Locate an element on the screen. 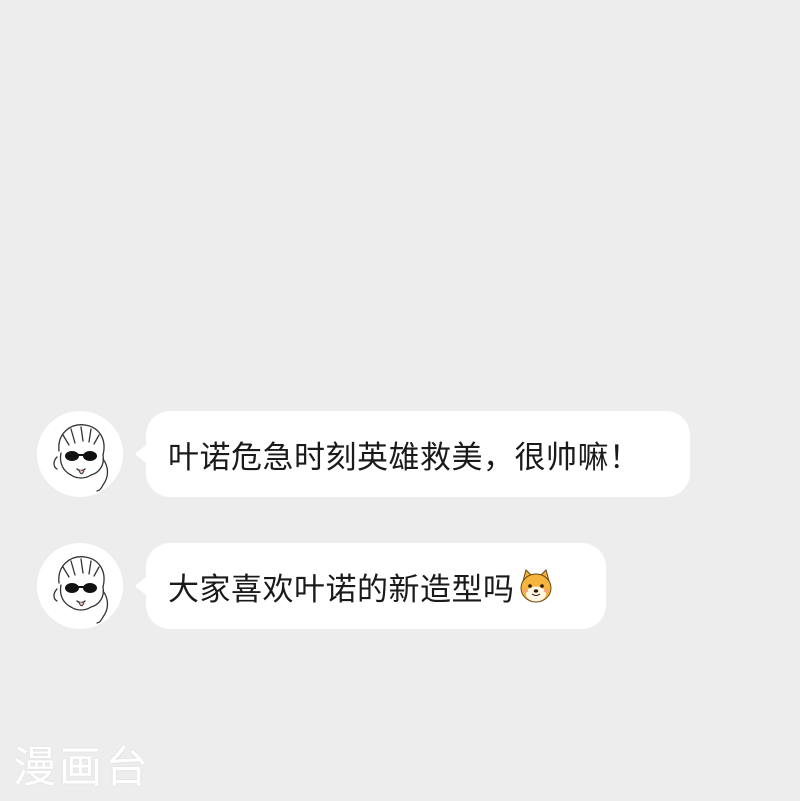 This screenshot has width=800, height=801. message-text: 大家喜欢叶诺的新造型吗 is located at coordinates (341, 589).